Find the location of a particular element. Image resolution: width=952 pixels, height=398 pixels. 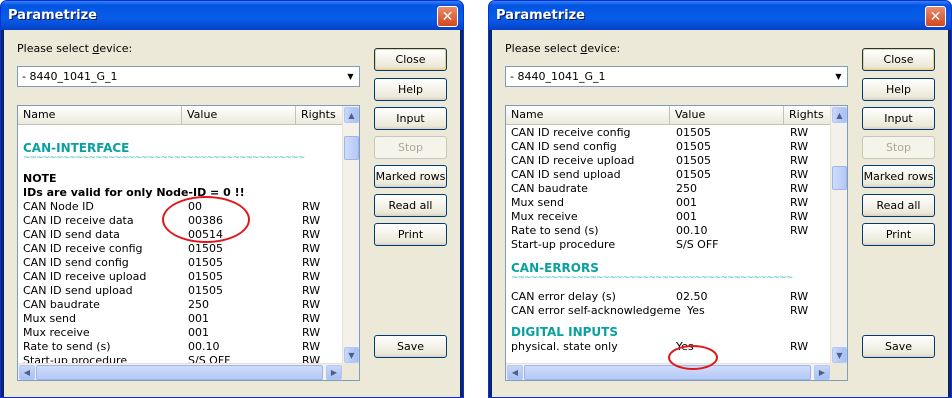

section-heading: CAN-INTERFACE is located at coordinates (76, 148).